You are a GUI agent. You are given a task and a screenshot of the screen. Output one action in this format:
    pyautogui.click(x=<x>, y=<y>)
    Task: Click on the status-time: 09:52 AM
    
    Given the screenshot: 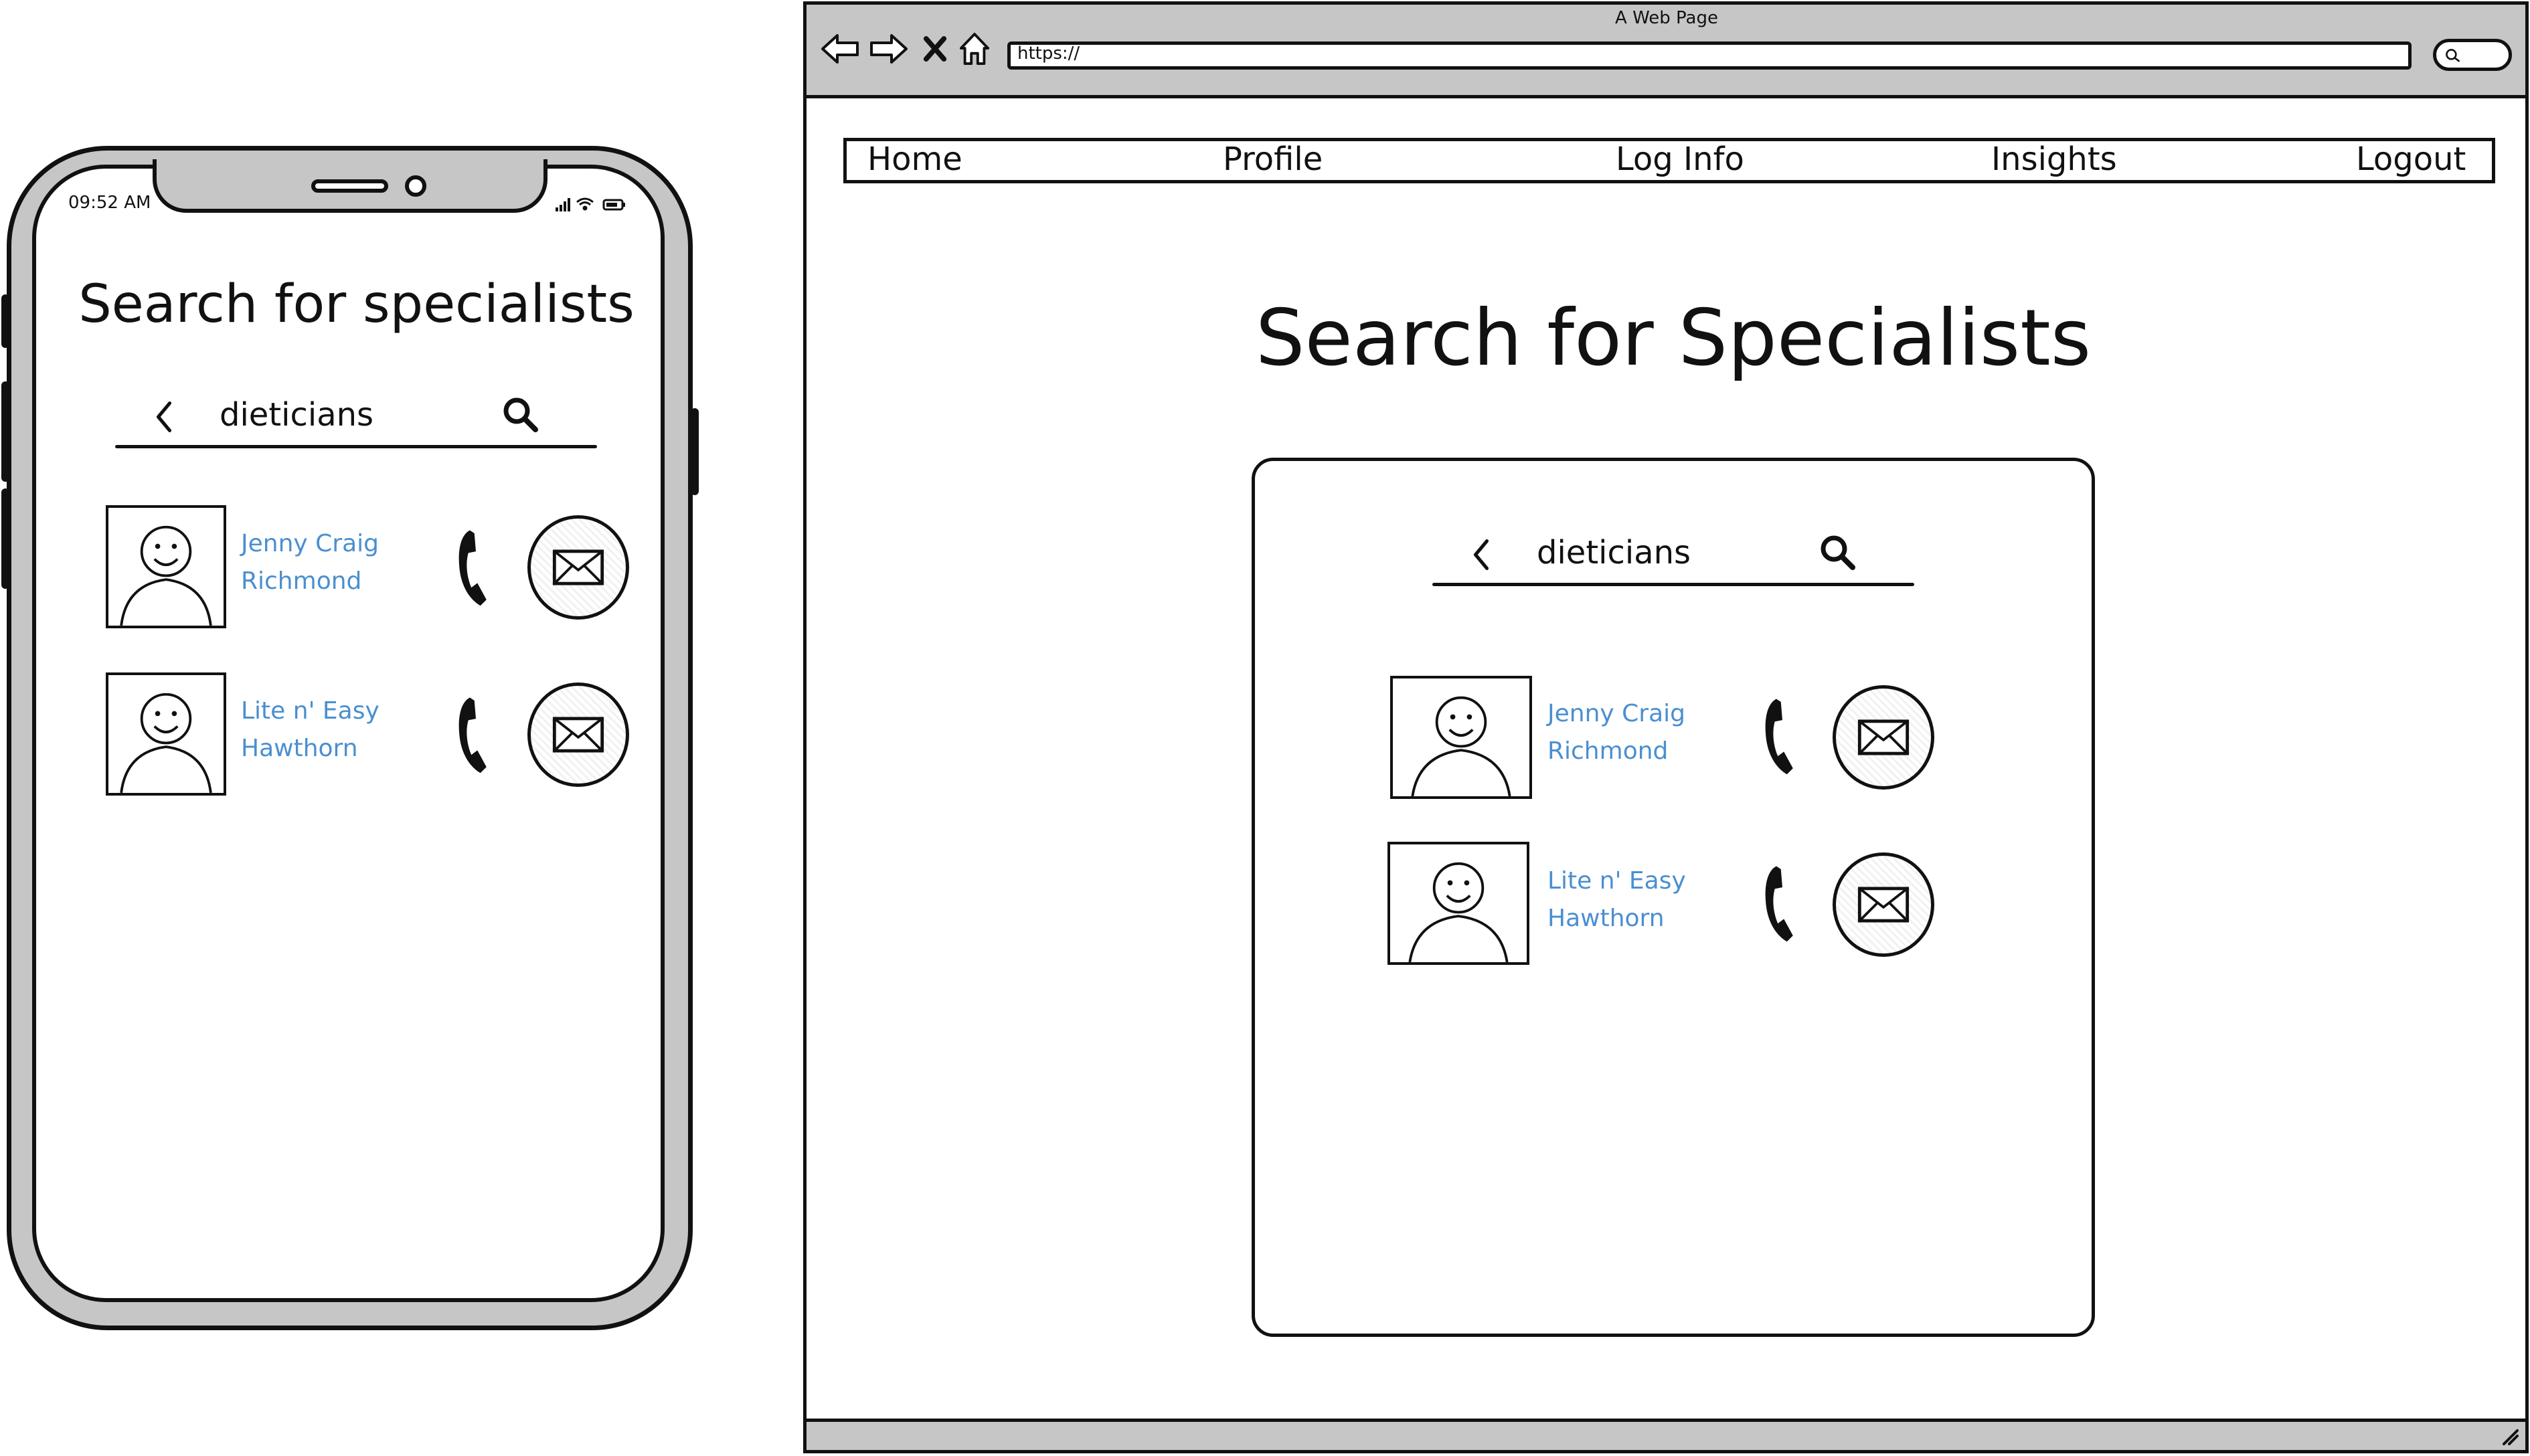 What is the action you would take?
    pyautogui.click(x=109, y=203)
    